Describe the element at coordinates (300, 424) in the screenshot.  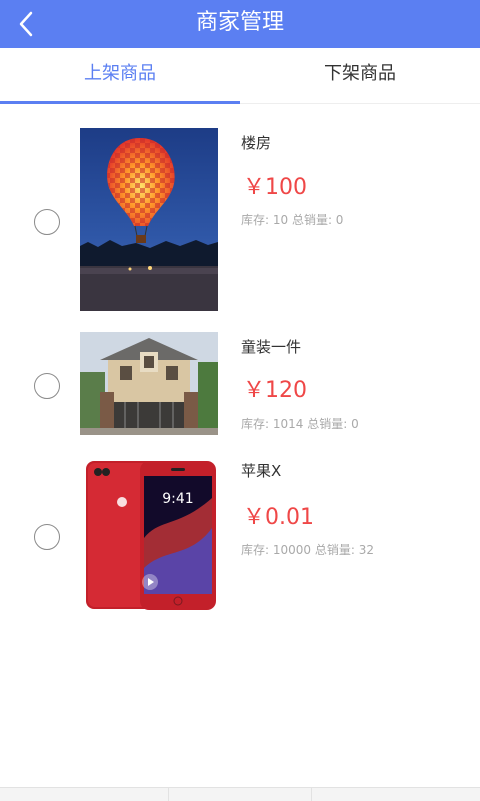
I see `product-stock-sales: 库存: 1014 总销量: 0` at that location.